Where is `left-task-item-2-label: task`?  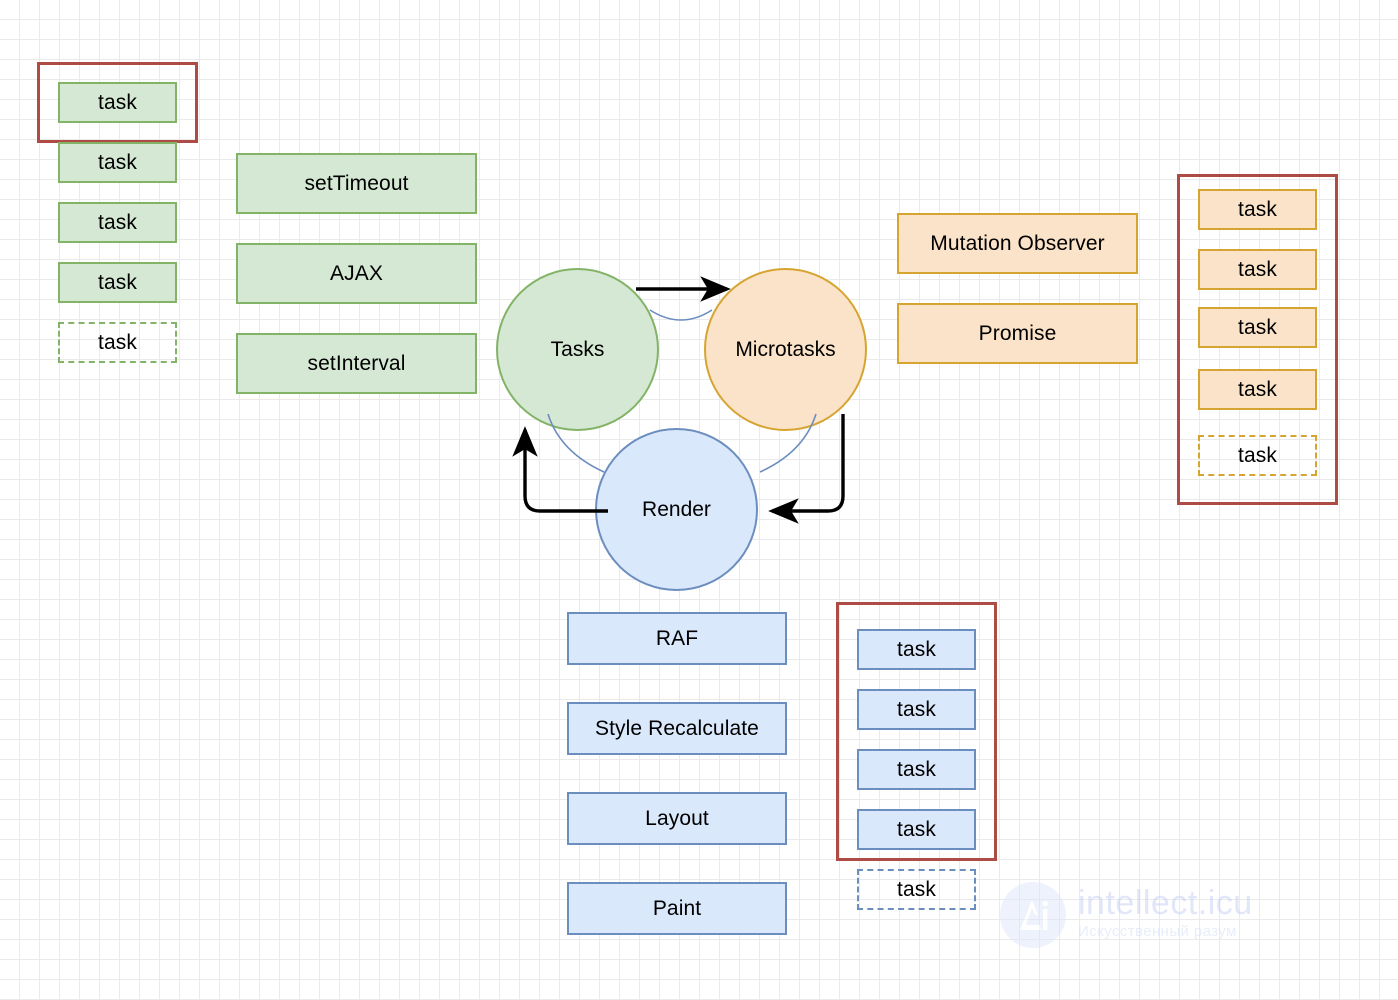 left-task-item-2-label: task is located at coordinates (117, 162).